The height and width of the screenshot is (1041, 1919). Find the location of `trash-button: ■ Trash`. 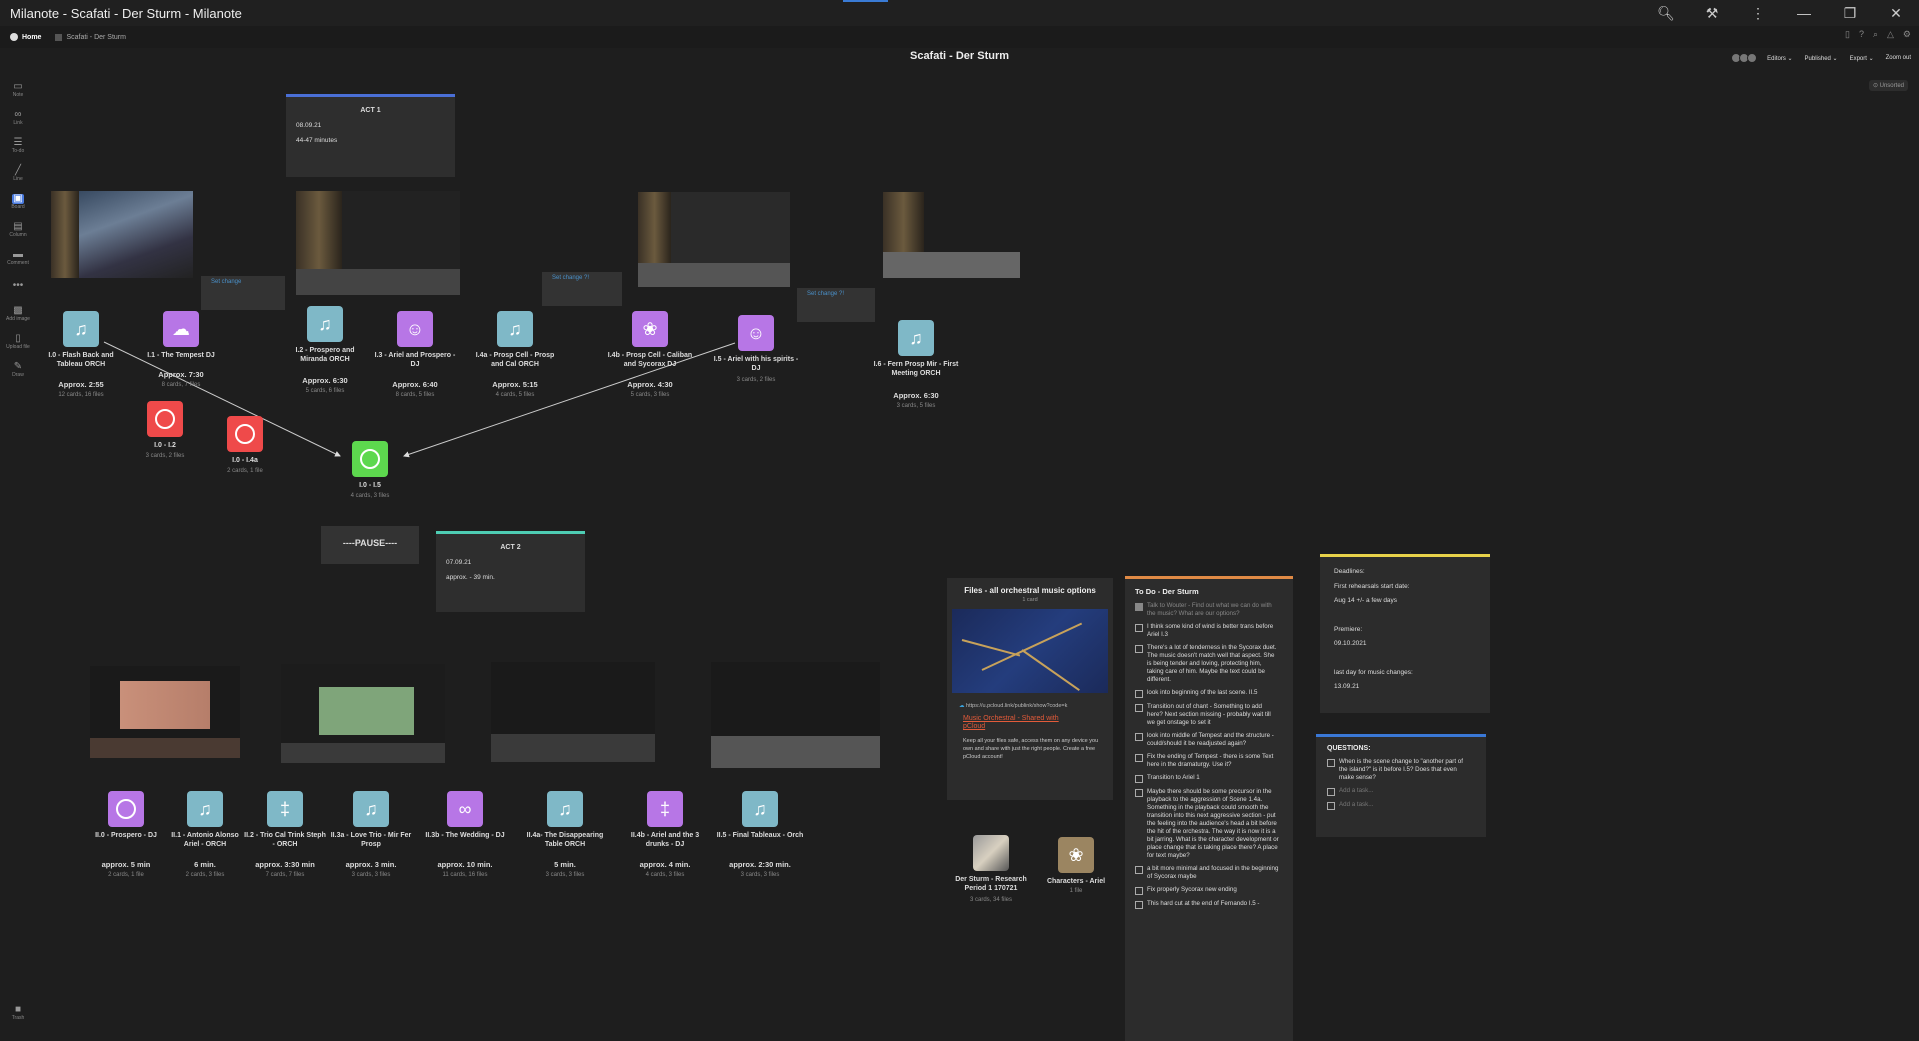

trash-button: ■ Trash is located at coordinates (18, 1012).